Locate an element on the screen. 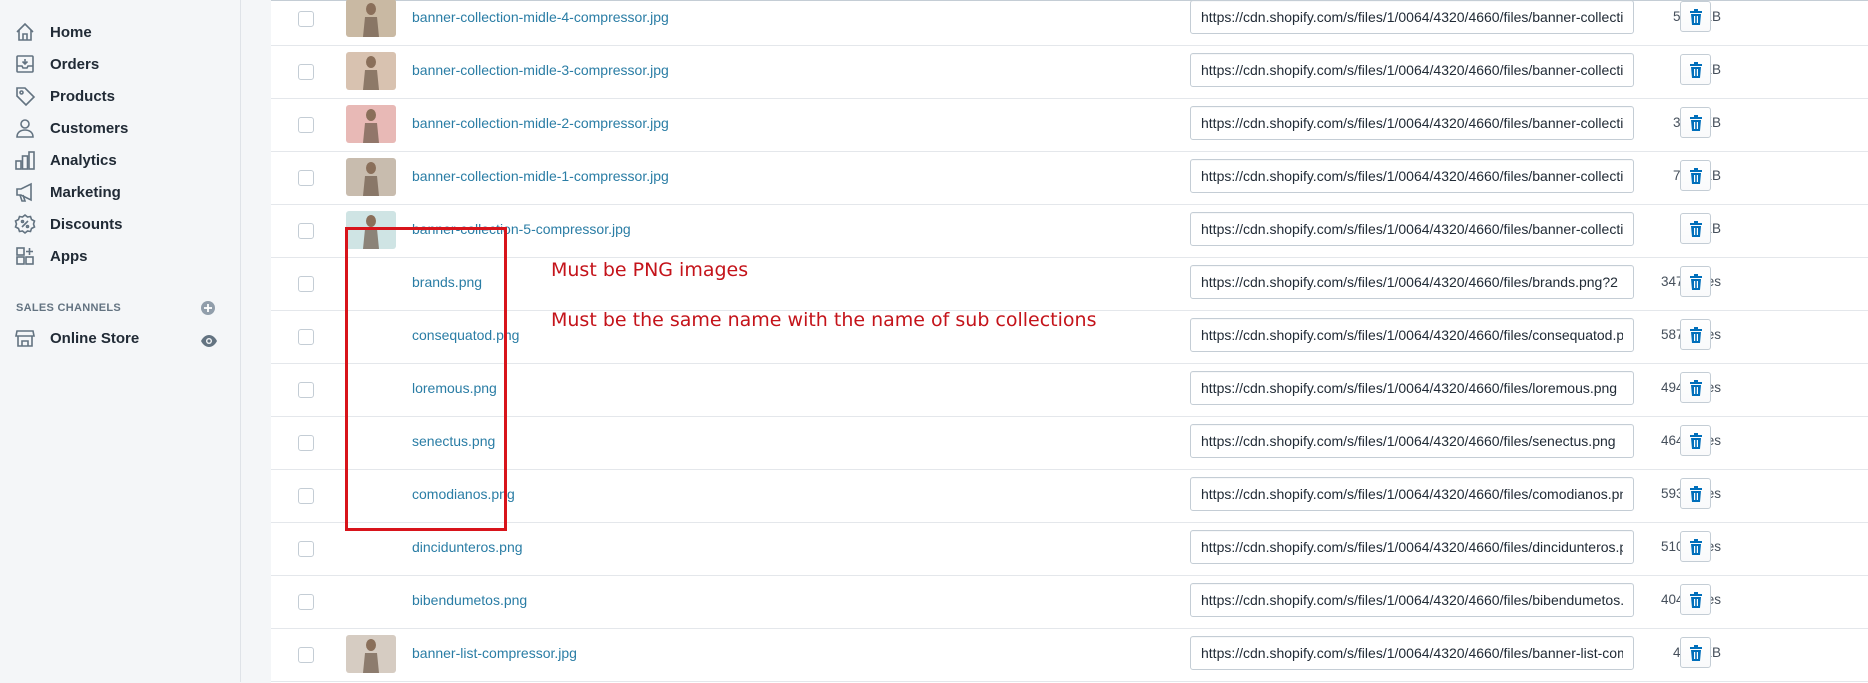 The height and width of the screenshot is (683, 1868). person-icon is located at coordinates (25, 128).